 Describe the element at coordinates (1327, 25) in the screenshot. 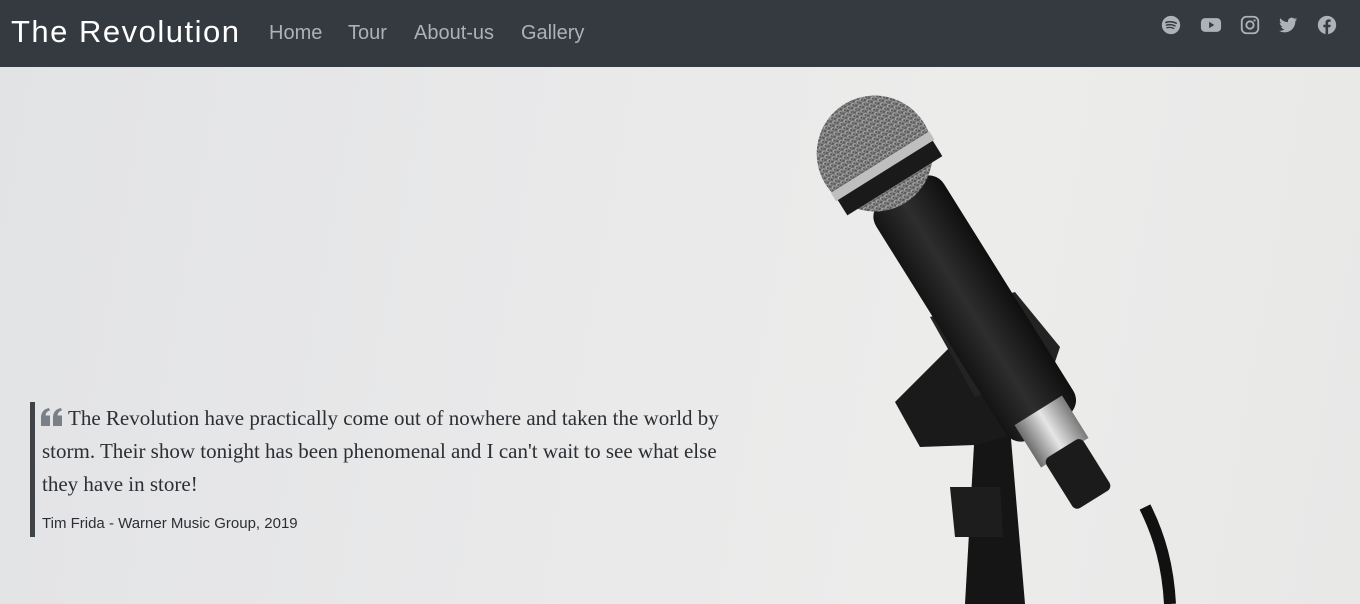

I see `facebook-icon` at that location.